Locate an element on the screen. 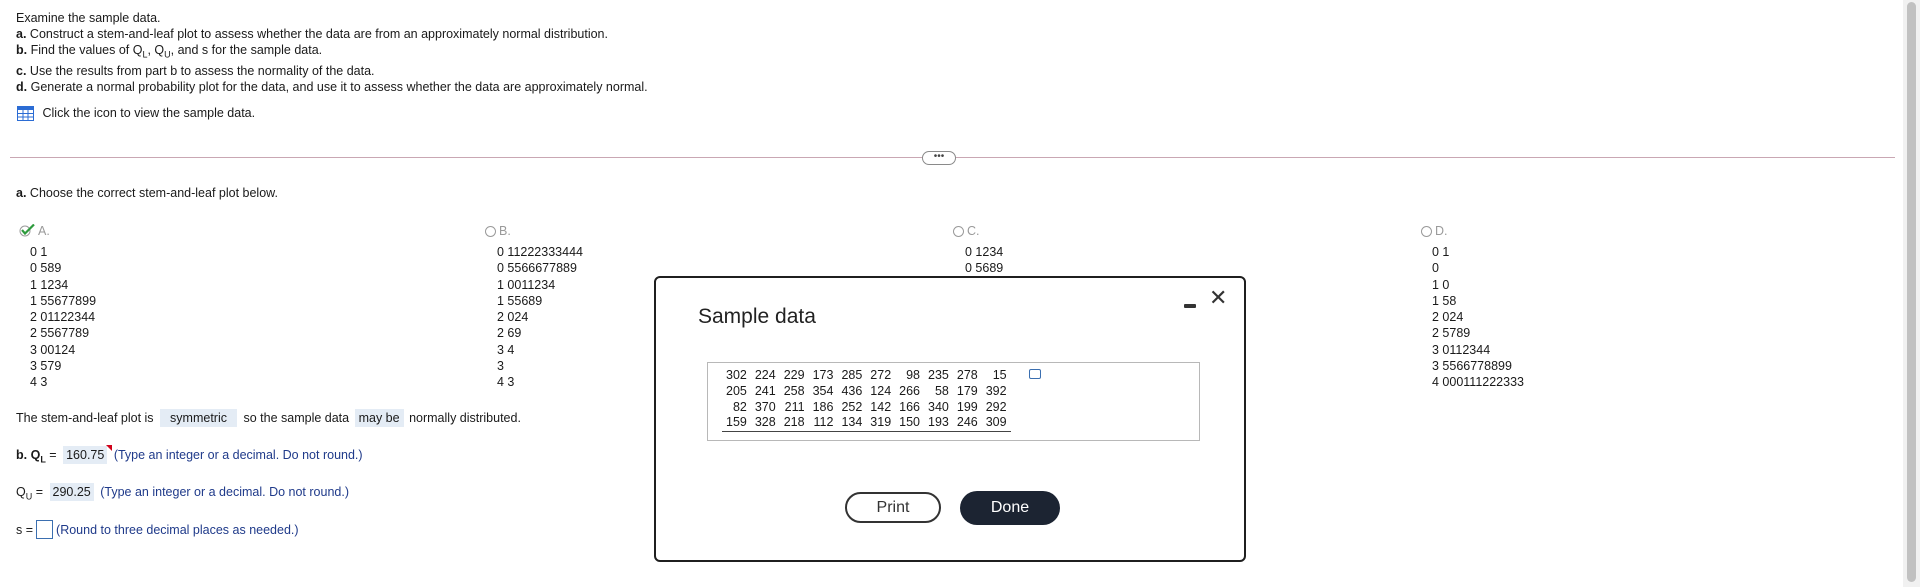 This screenshot has width=1920, height=587. instruction-b-sep: , Q is located at coordinates (156, 50).